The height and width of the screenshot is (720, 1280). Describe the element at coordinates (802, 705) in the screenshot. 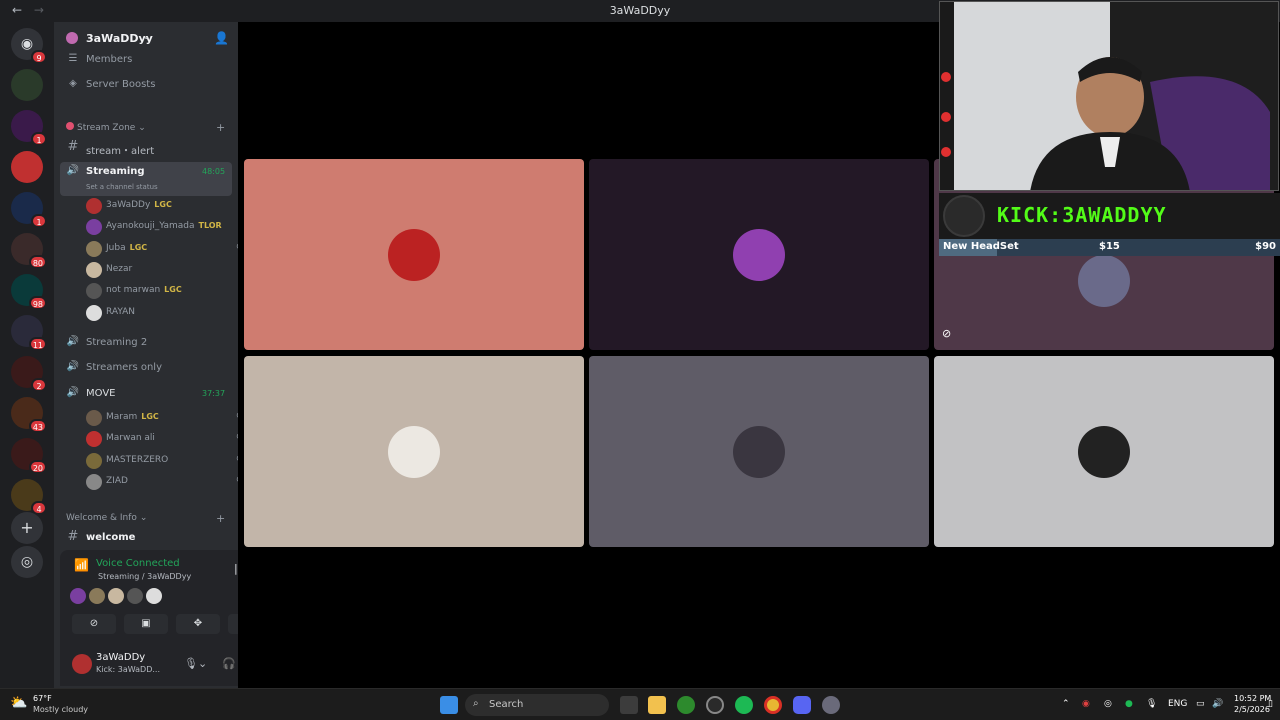

I see `discord-taskbar-icon` at that location.